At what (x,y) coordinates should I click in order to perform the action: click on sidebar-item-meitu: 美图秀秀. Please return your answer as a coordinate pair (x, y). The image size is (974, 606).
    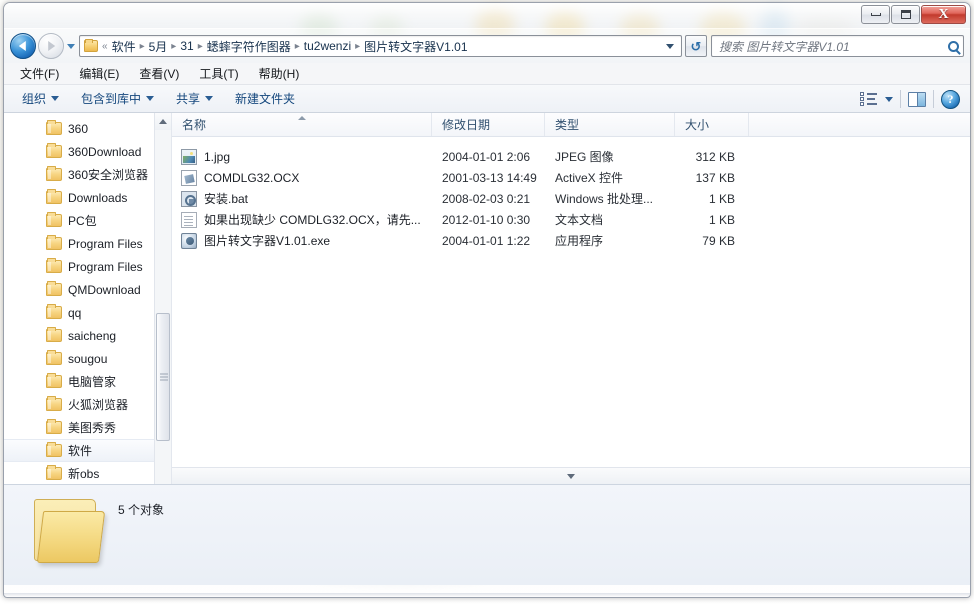
    Looking at the image, I should click on (87, 427).